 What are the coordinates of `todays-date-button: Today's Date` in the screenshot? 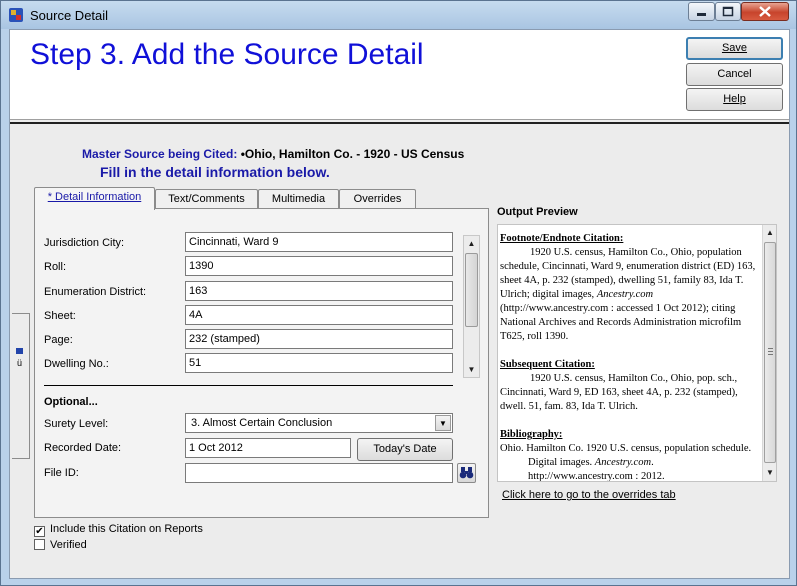 It's located at (405, 449).